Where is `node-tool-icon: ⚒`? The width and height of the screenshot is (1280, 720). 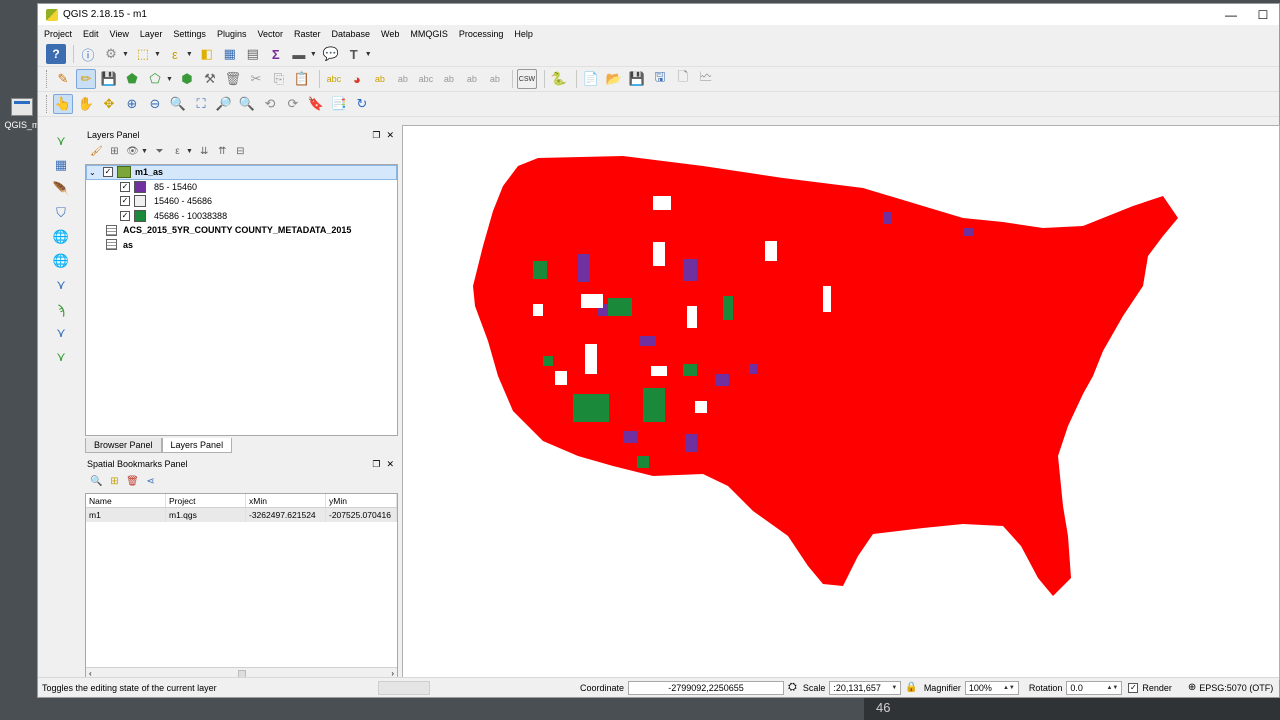
node-tool-icon: ⚒ is located at coordinates (210, 79).